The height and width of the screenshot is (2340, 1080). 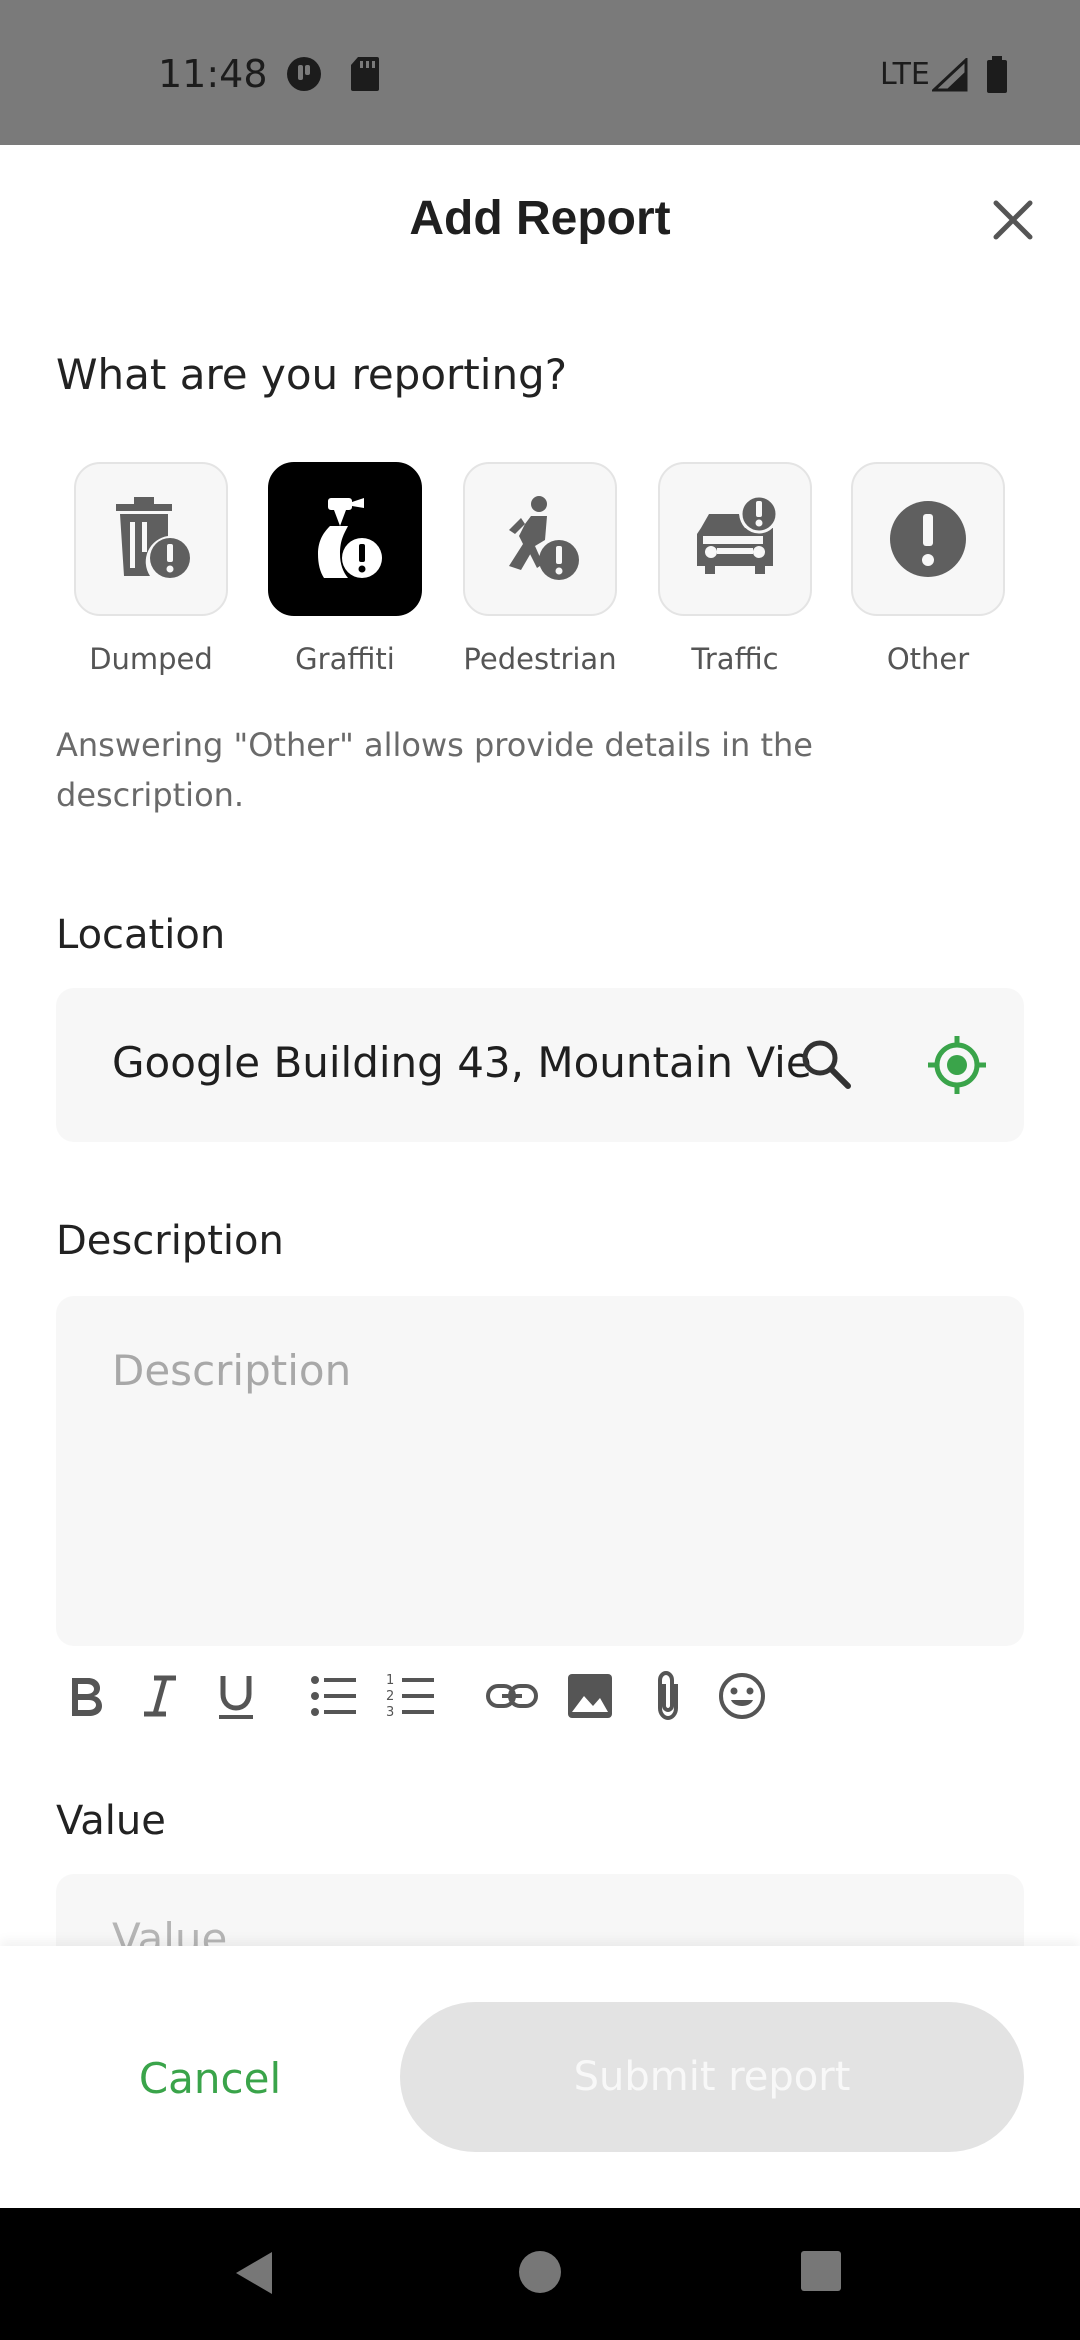 What do you see at coordinates (236, 1696) in the screenshot?
I see `underline-icon` at bounding box center [236, 1696].